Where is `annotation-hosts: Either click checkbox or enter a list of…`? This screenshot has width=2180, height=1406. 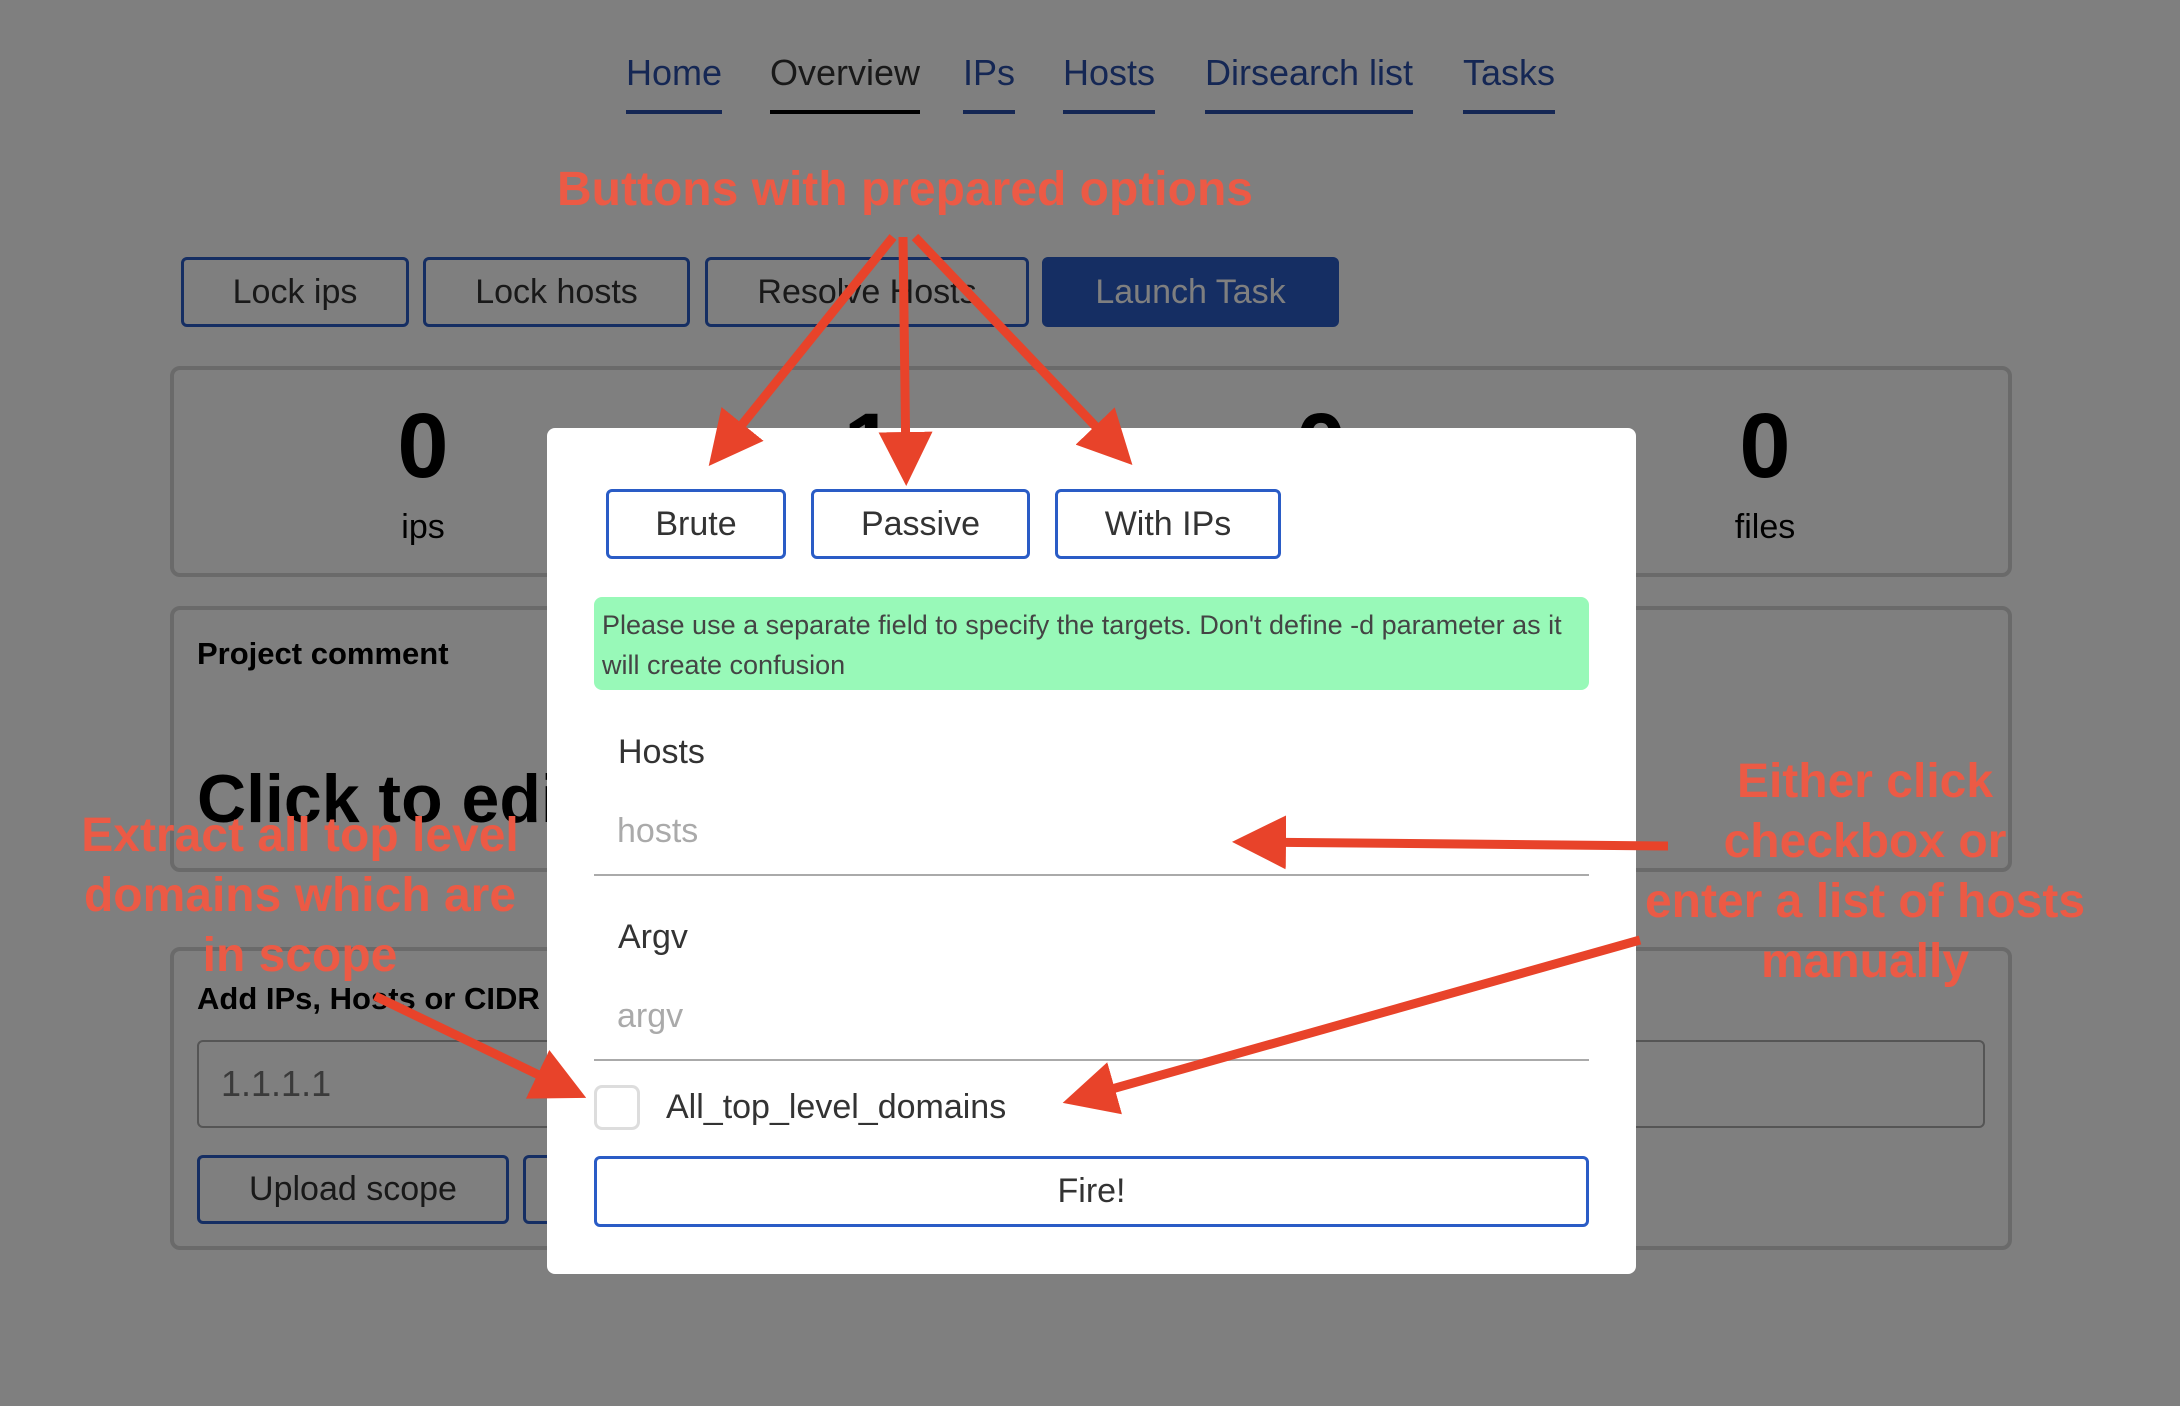 annotation-hosts: Either click checkbox or enter a list of… is located at coordinates (1865, 872).